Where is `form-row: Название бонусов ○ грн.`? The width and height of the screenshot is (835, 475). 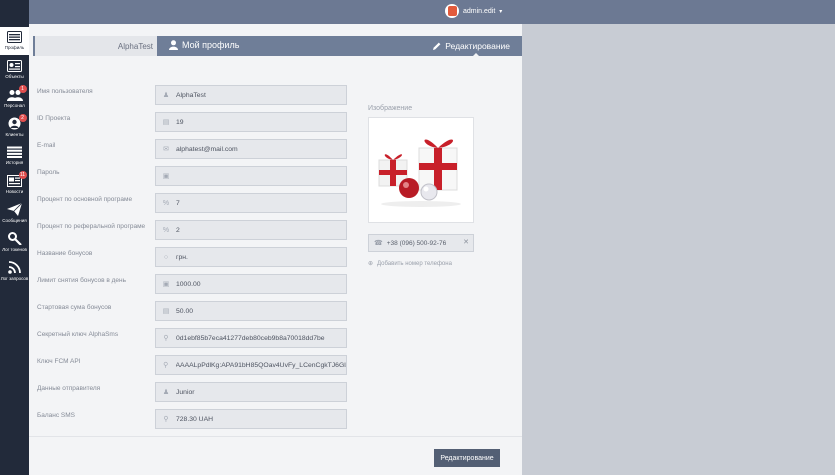 form-row: Название бонусов ○ грн. is located at coordinates (197, 257).